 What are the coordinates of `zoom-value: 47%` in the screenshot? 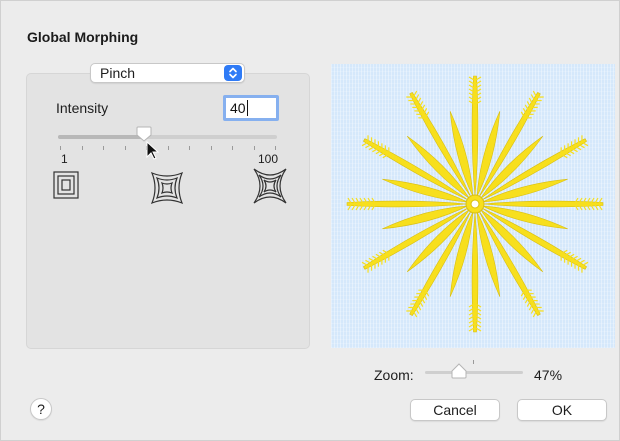 It's located at (548, 375).